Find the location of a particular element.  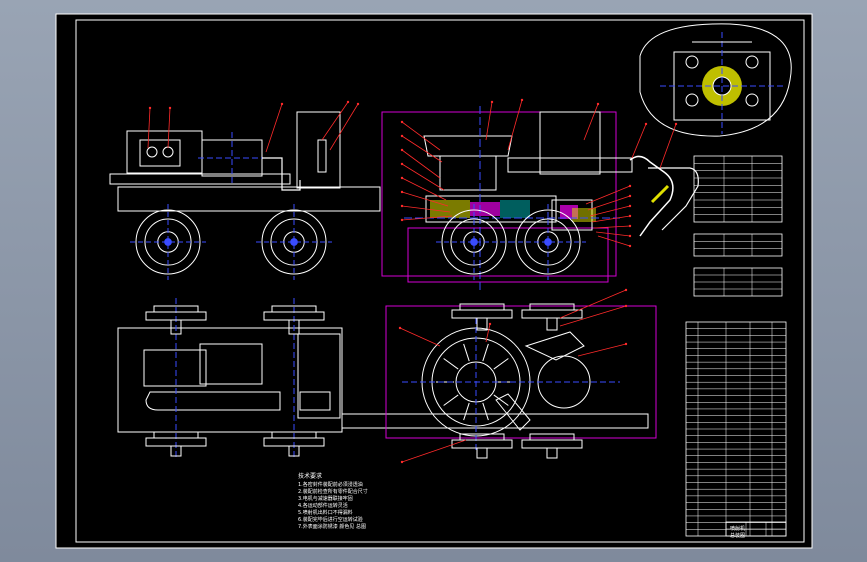

title-block-label: 总装图 is located at coordinates (737, 535).